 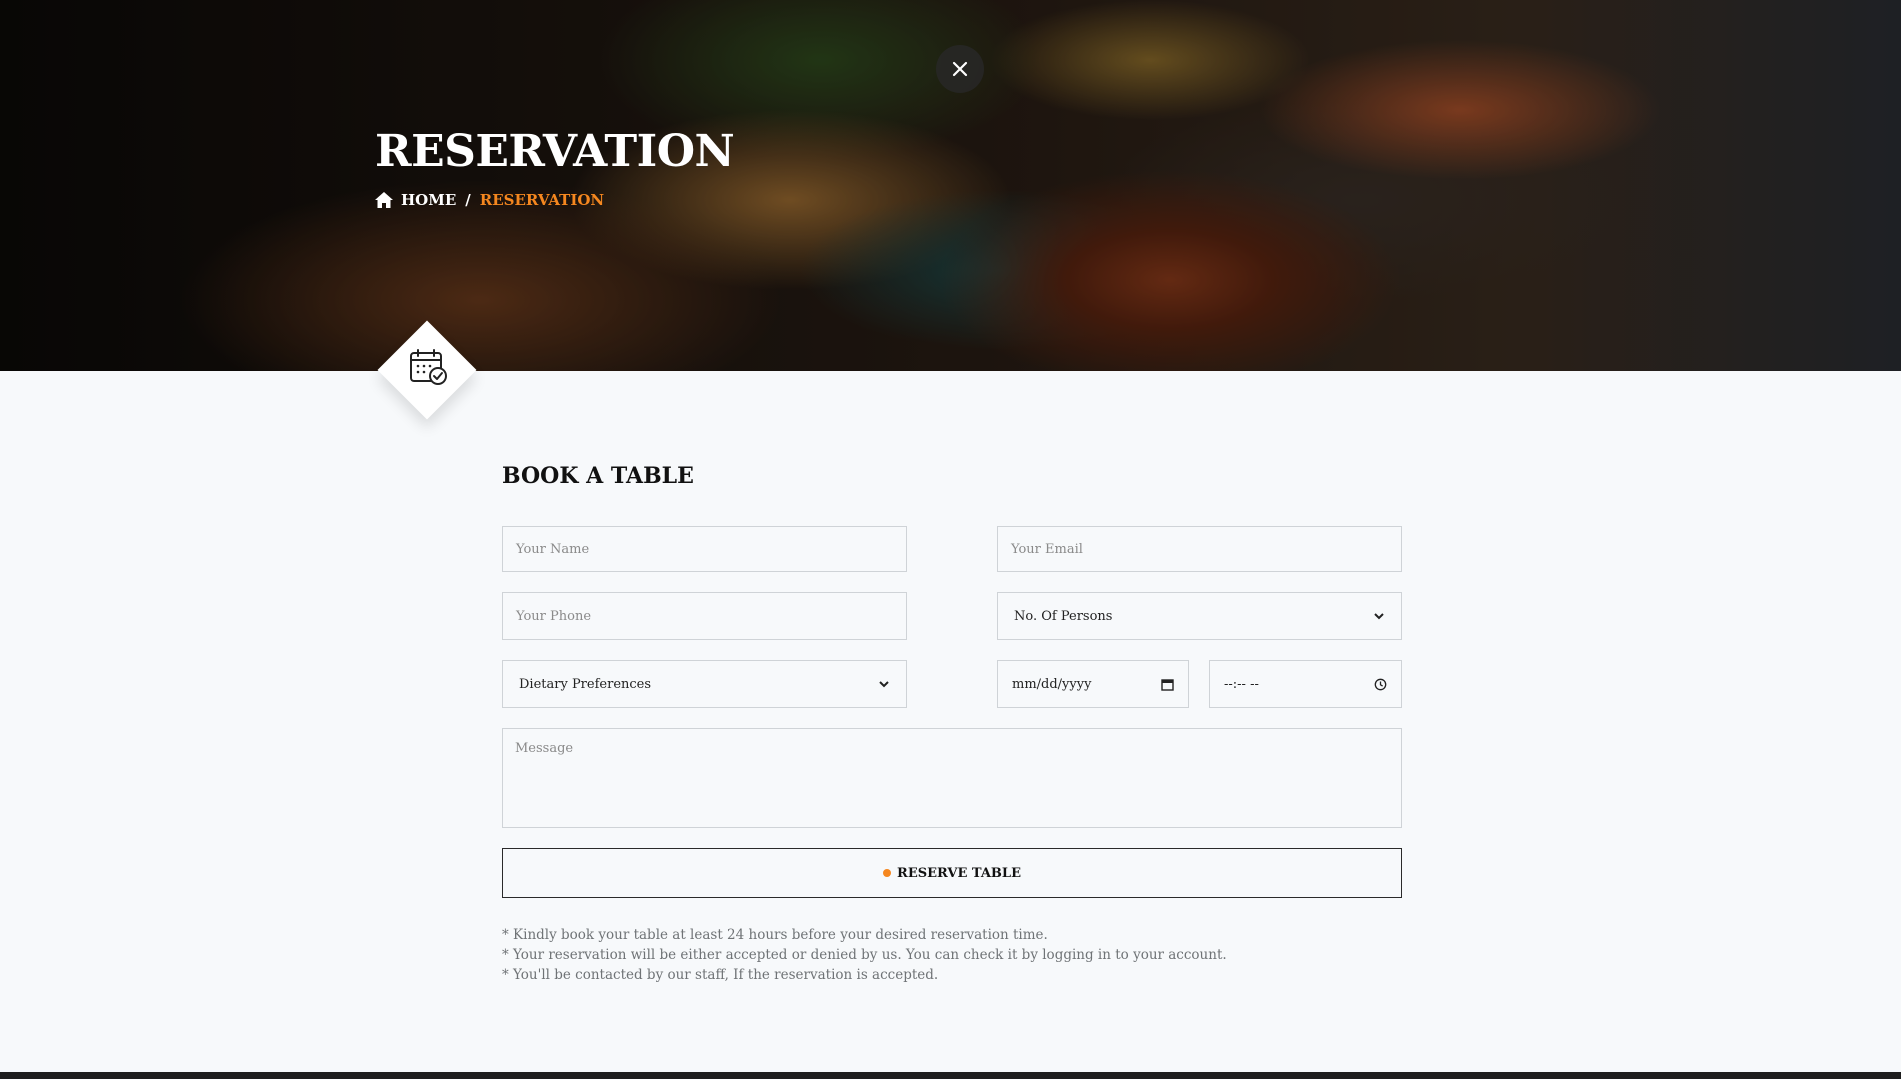 What do you see at coordinates (1199, 549) in the screenshot?
I see `email-input: Your Email` at bounding box center [1199, 549].